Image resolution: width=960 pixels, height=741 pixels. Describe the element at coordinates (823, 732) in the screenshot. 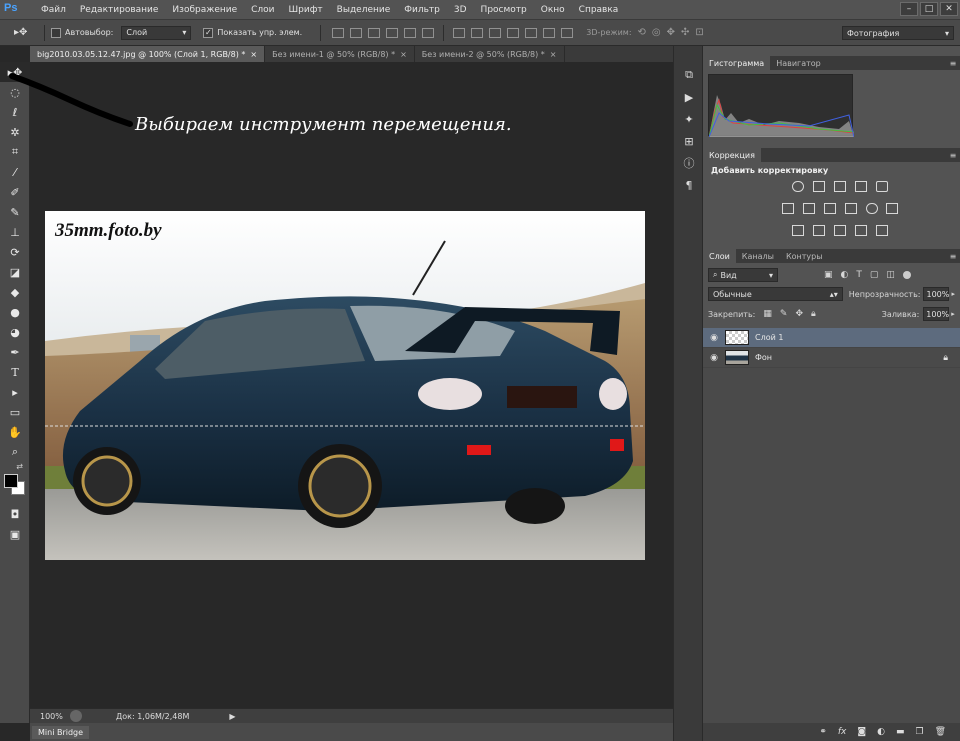

I see `link-layers-icon: ⚭` at that location.